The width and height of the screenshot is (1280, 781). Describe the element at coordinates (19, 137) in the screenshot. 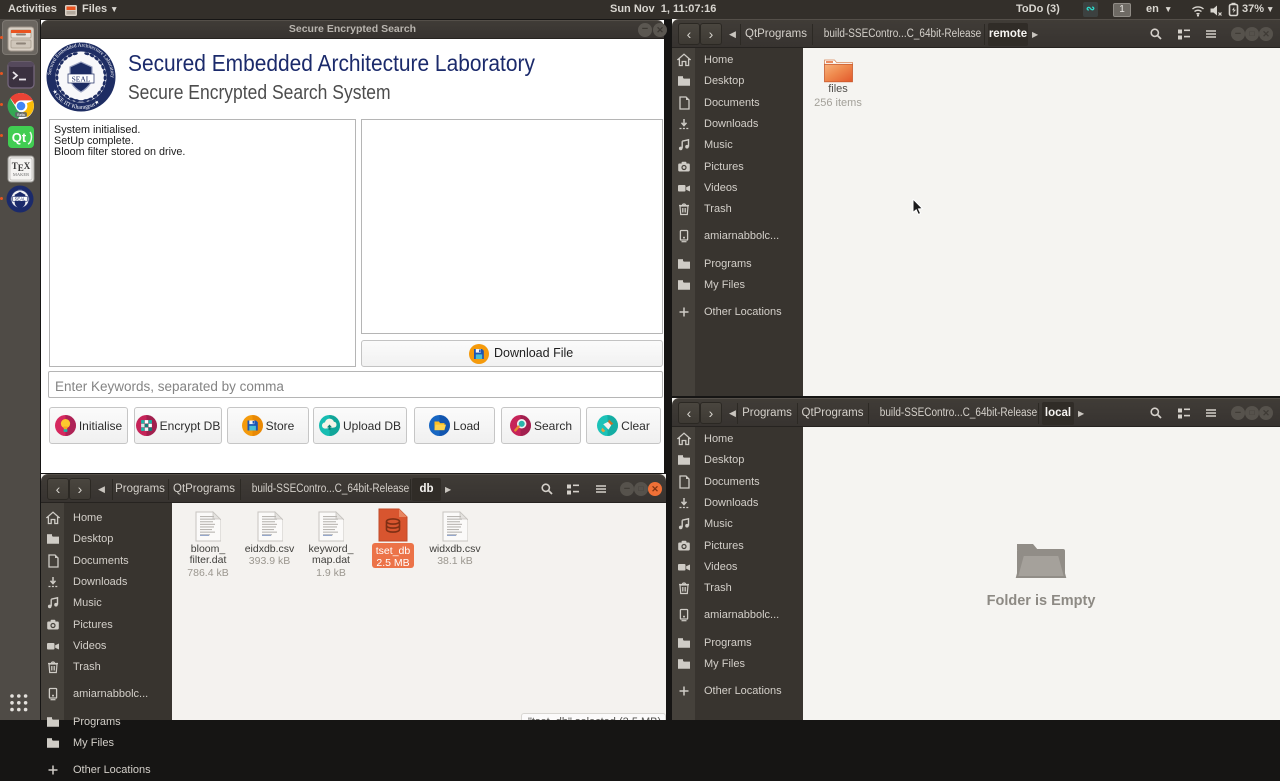

I see `svg-text: Qt` at that location.